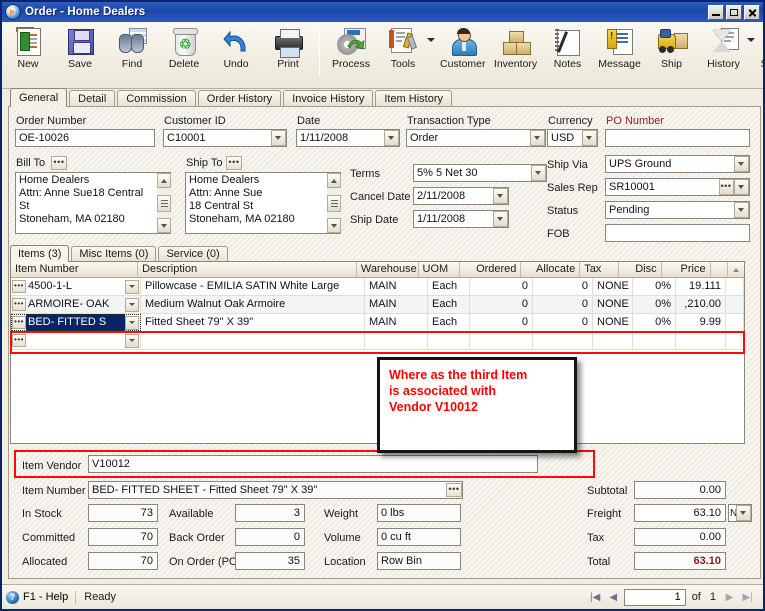  I want to click on tab-order-history: Order History, so click(239, 98).